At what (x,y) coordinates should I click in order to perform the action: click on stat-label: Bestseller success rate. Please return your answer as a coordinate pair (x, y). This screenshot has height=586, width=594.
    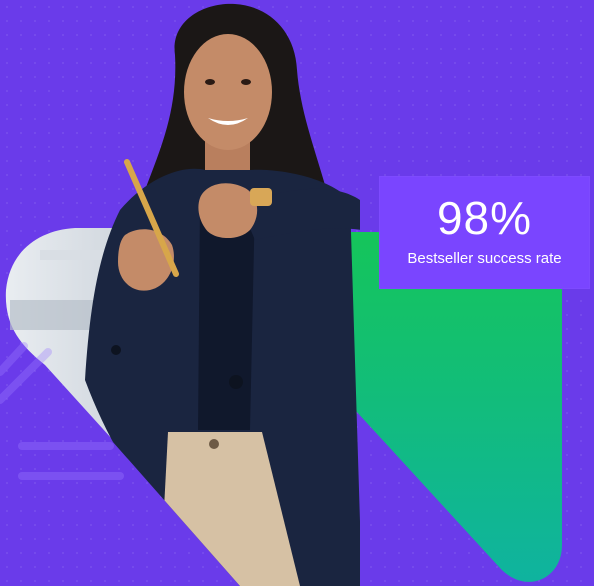
    Looking at the image, I should click on (484, 258).